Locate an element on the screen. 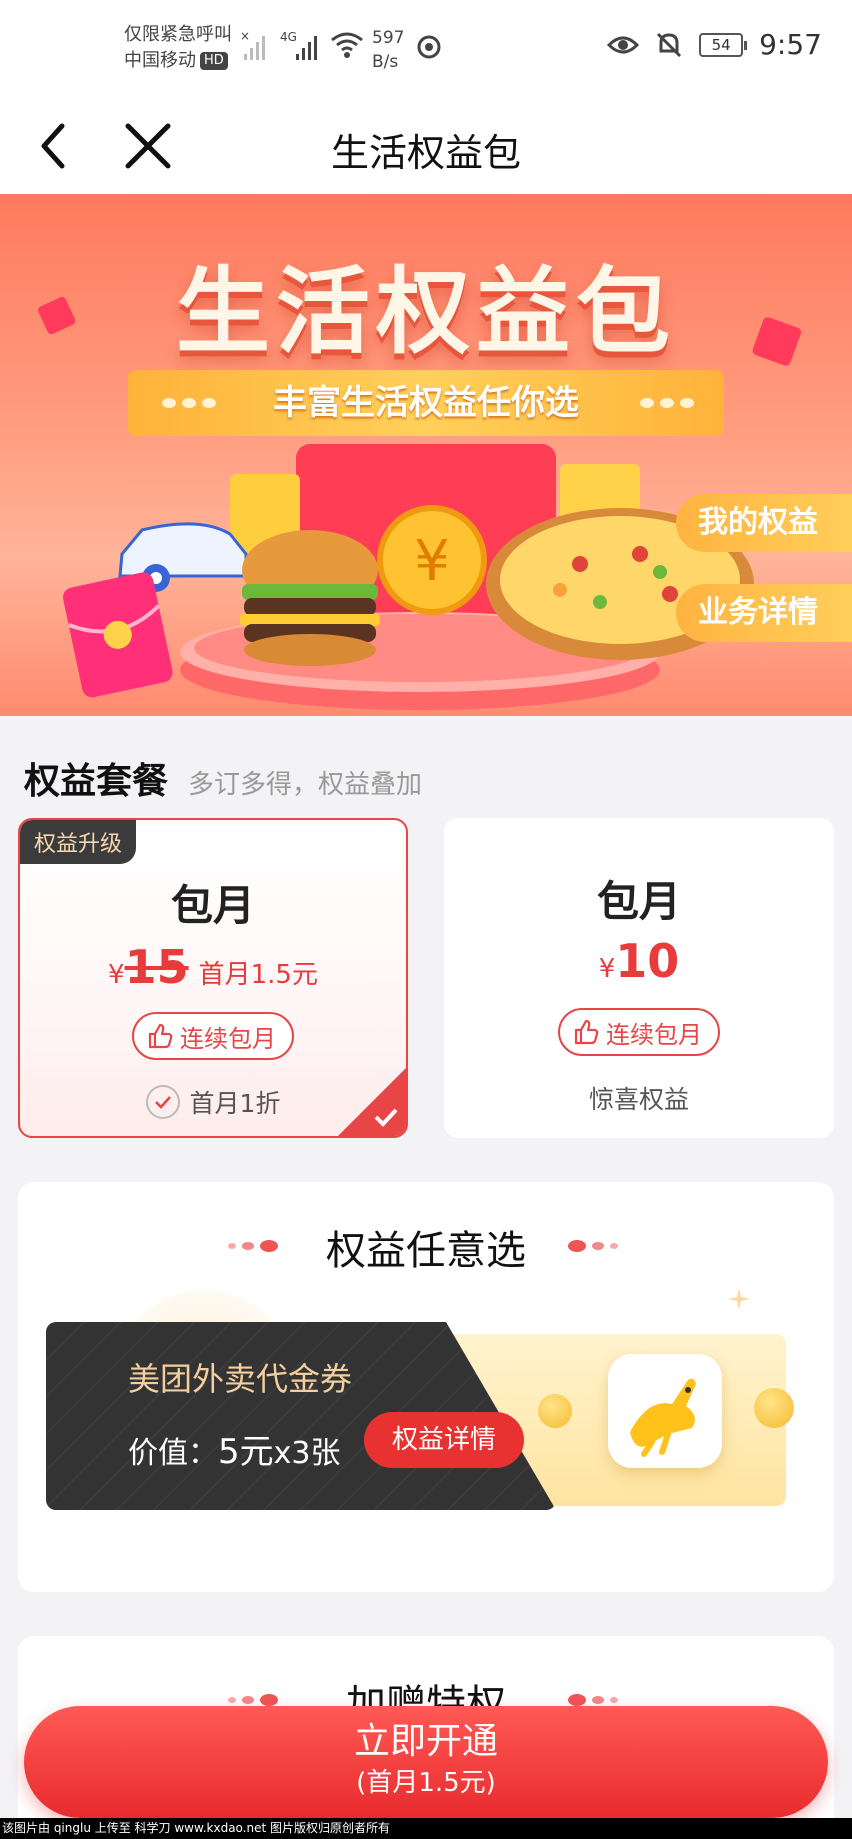  plan-note-text: 首月1折 is located at coordinates (235, 1103).